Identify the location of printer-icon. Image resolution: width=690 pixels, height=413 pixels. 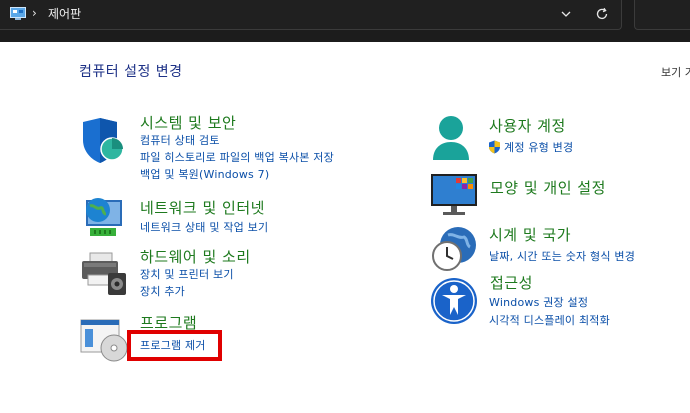
(105, 274).